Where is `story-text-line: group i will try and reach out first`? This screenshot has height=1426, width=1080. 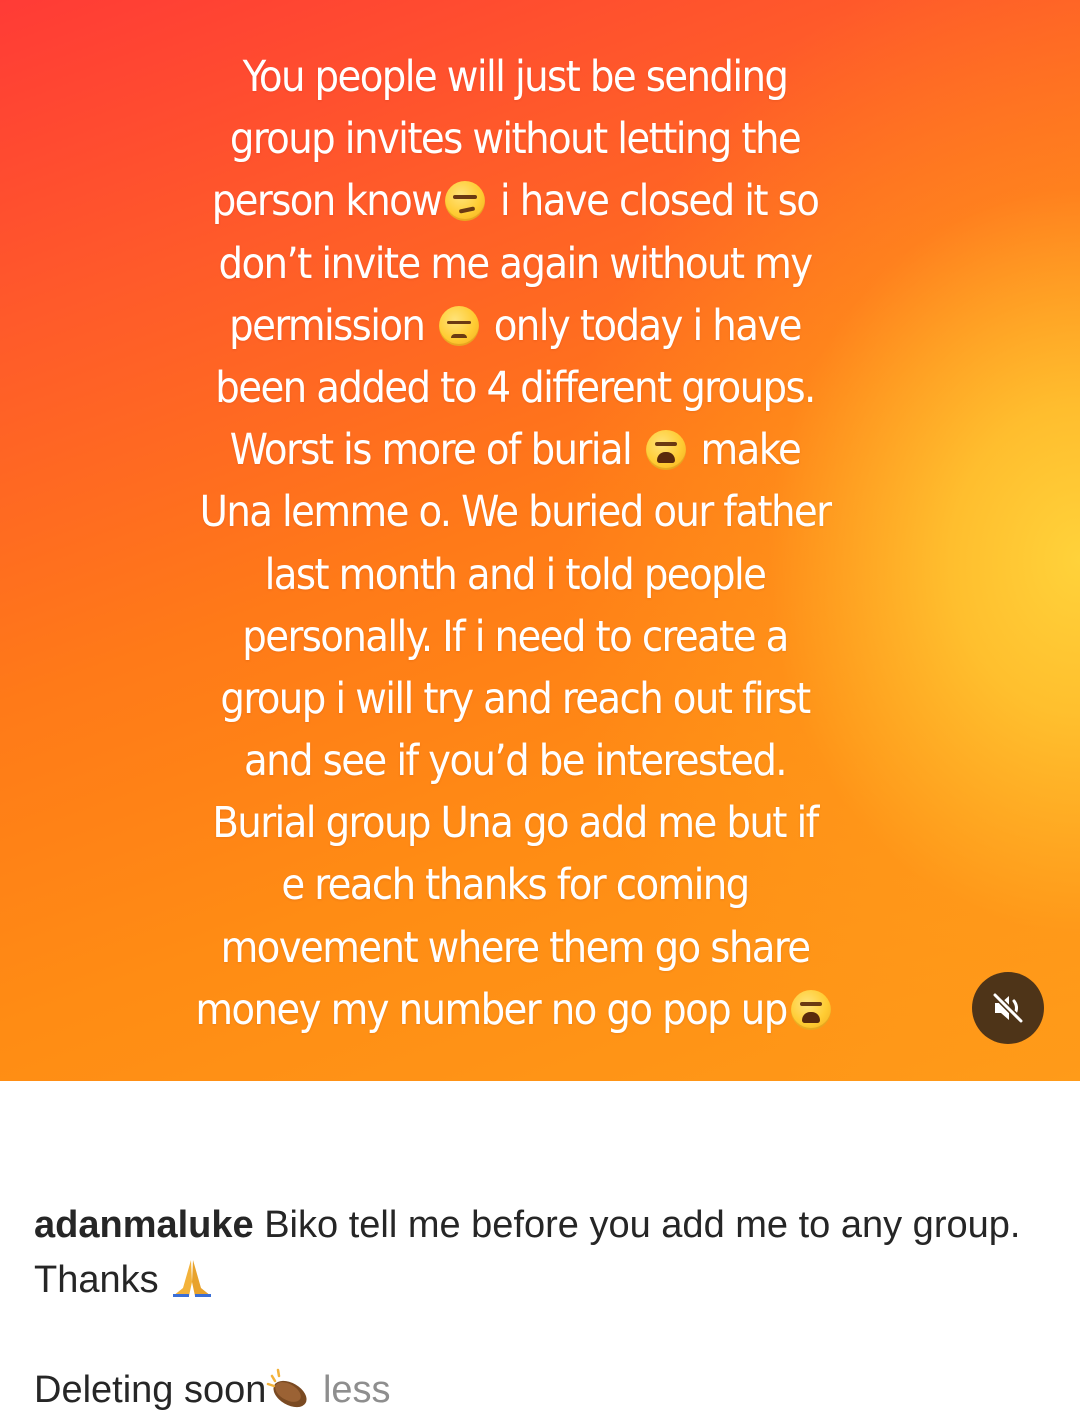 story-text-line: group i will try and reach out first is located at coordinates (515, 699).